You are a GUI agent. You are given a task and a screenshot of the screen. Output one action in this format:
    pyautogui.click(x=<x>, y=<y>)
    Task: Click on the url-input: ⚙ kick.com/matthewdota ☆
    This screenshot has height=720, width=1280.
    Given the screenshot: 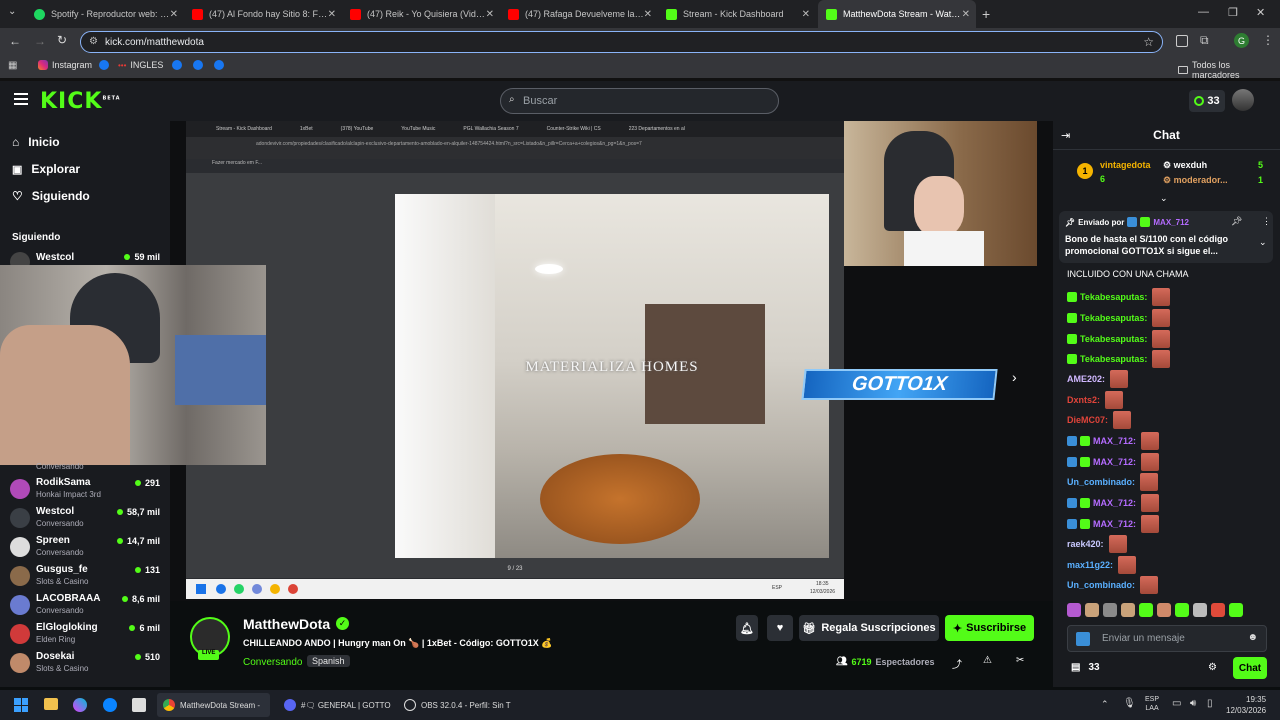 What is the action you would take?
    pyautogui.click(x=621, y=42)
    